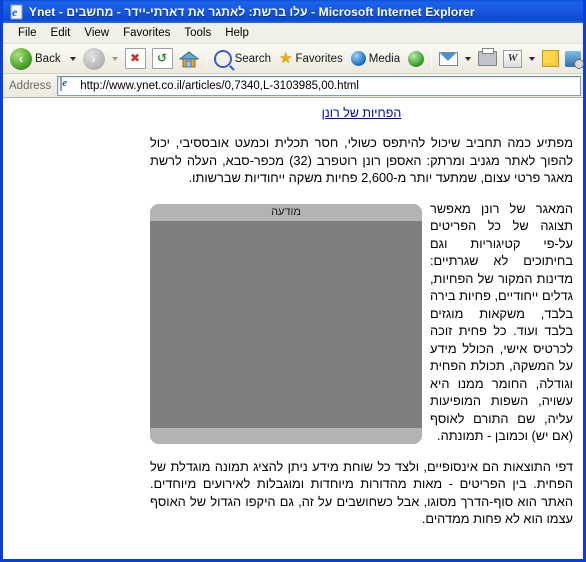 Image resolution: width=586 pixels, height=562 pixels. I want to click on media-button: Media, so click(376, 59).